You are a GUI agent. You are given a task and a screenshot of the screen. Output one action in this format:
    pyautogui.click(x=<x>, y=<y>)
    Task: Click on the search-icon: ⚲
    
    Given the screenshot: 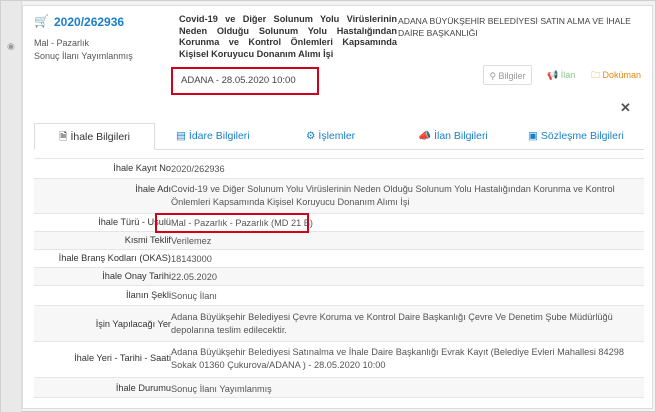 What is the action you would take?
    pyautogui.click(x=494, y=76)
    